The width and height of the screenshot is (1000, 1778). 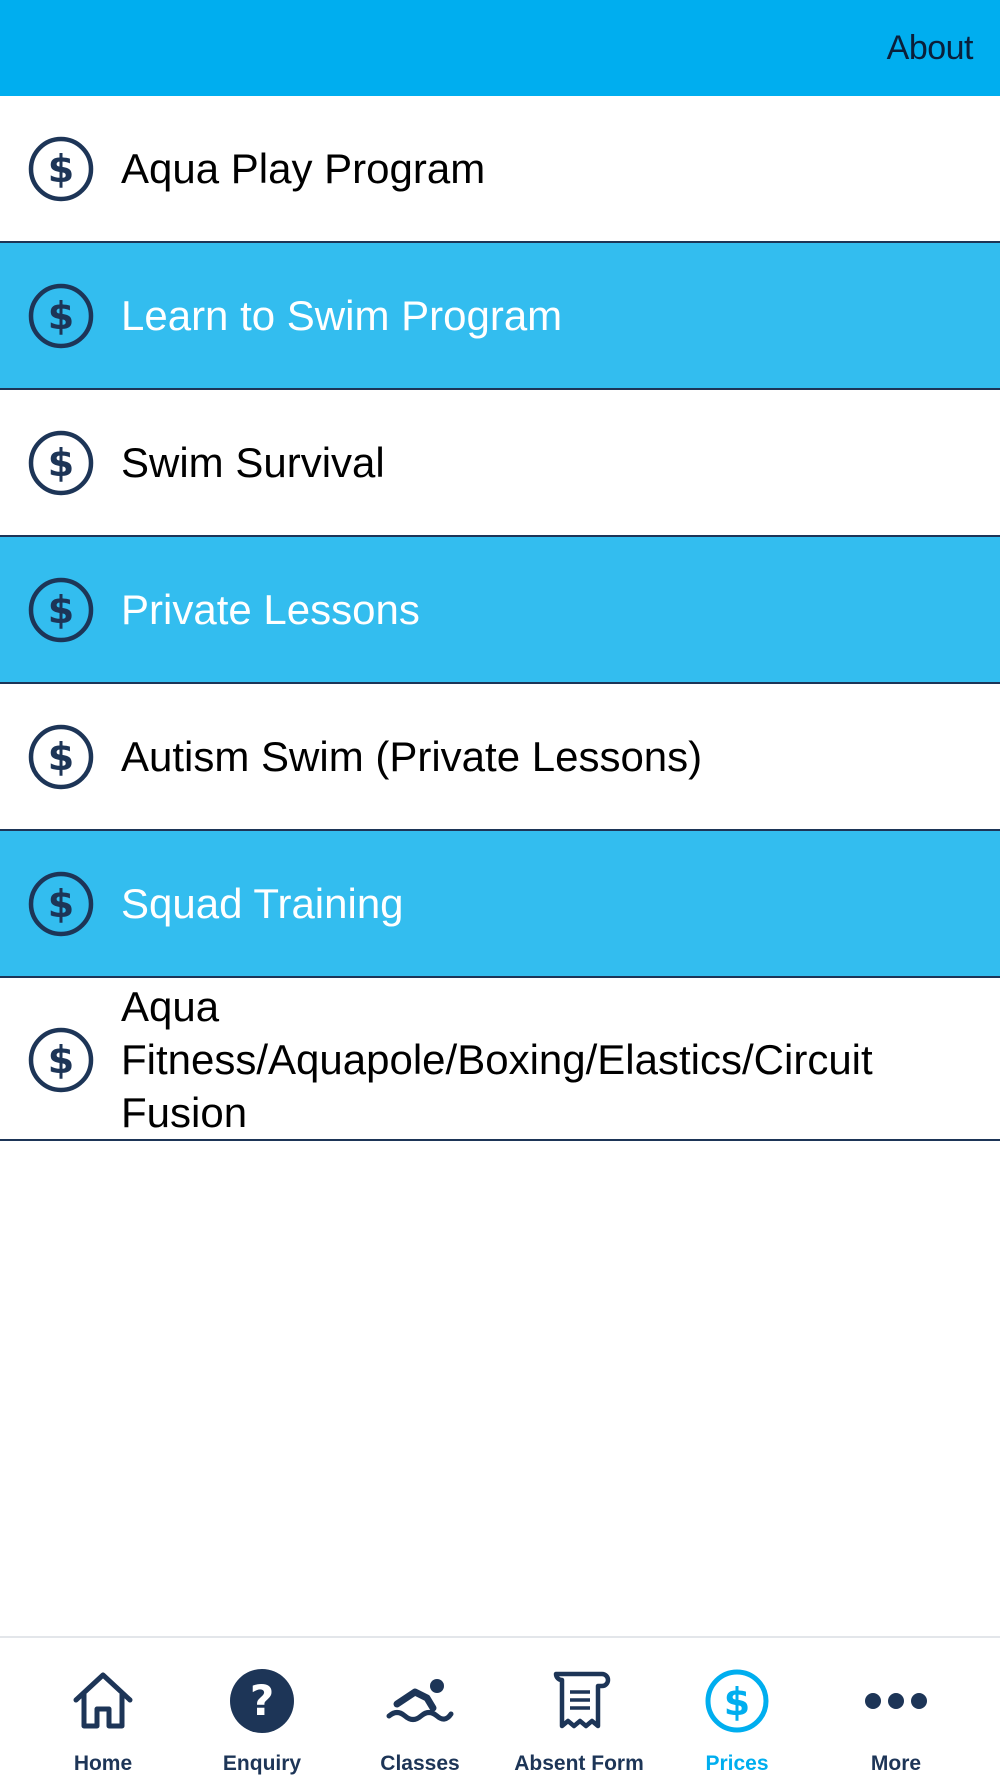 What do you see at coordinates (262, 903) in the screenshot?
I see `price-item-label: Squad Training` at bounding box center [262, 903].